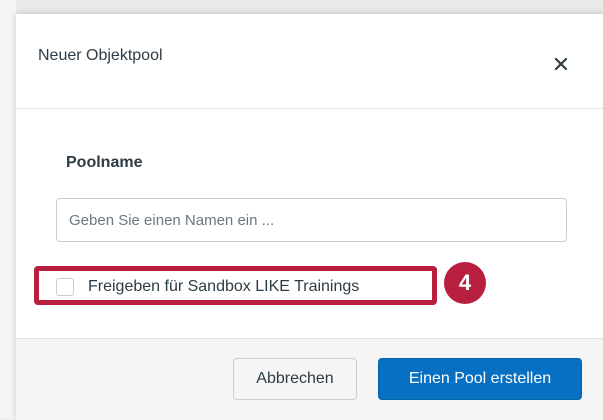 The image size is (603, 420). What do you see at coordinates (465, 283) in the screenshot?
I see `step-number-badge: 4` at bounding box center [465, 283].